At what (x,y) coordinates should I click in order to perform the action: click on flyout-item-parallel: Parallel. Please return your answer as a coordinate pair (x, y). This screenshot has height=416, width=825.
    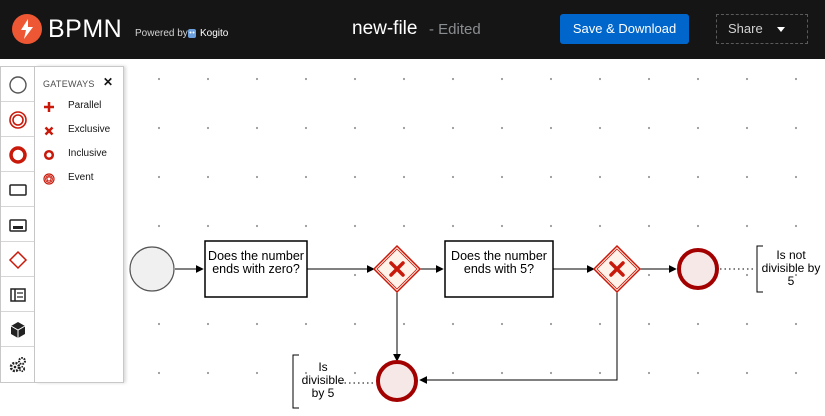
    Looking at the image, I should click on (79, 107).